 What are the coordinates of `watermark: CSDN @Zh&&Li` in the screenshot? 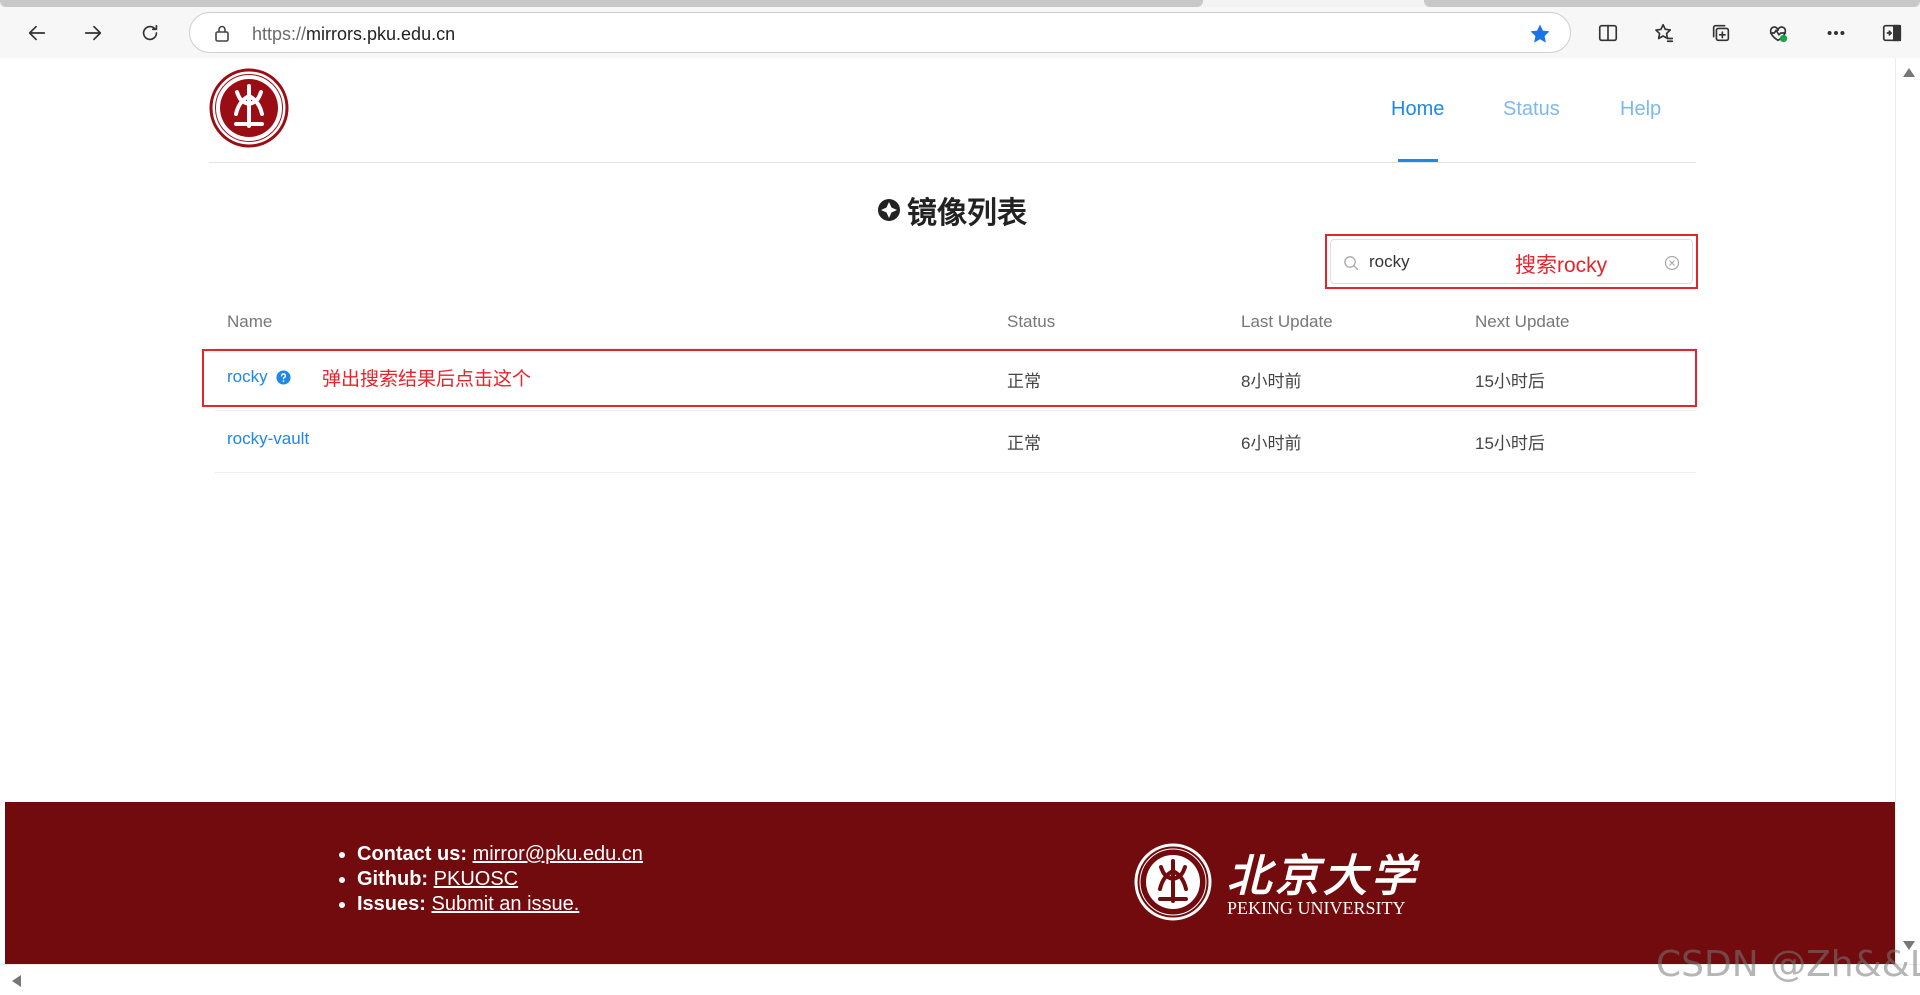 It's located at (1788, 964).